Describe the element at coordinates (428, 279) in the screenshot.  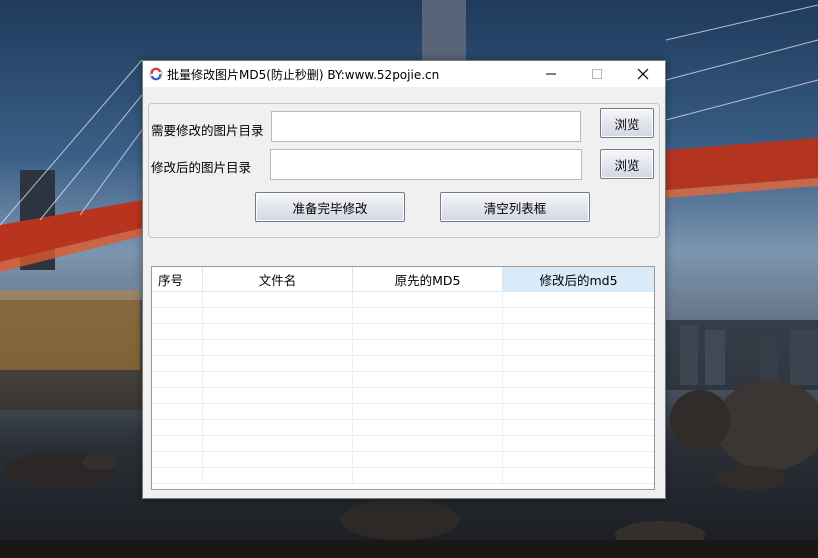
I see `column-header-original-md5: 原先的MD5` at that location.